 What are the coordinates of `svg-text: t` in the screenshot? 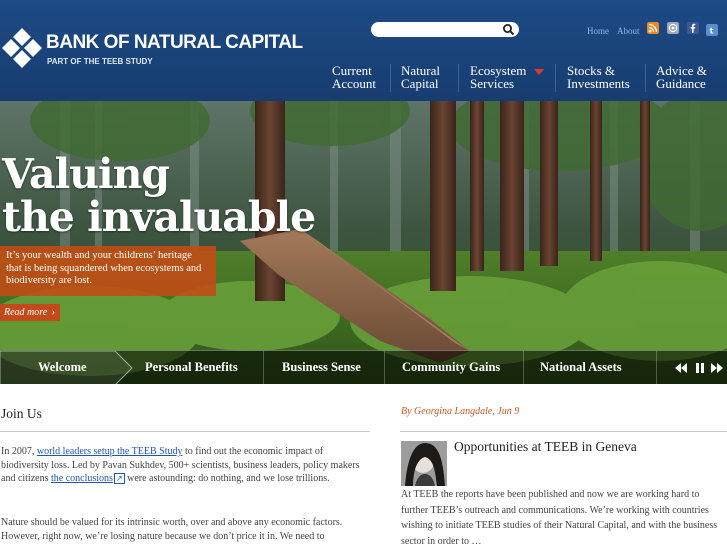 It's located at (712, 31).